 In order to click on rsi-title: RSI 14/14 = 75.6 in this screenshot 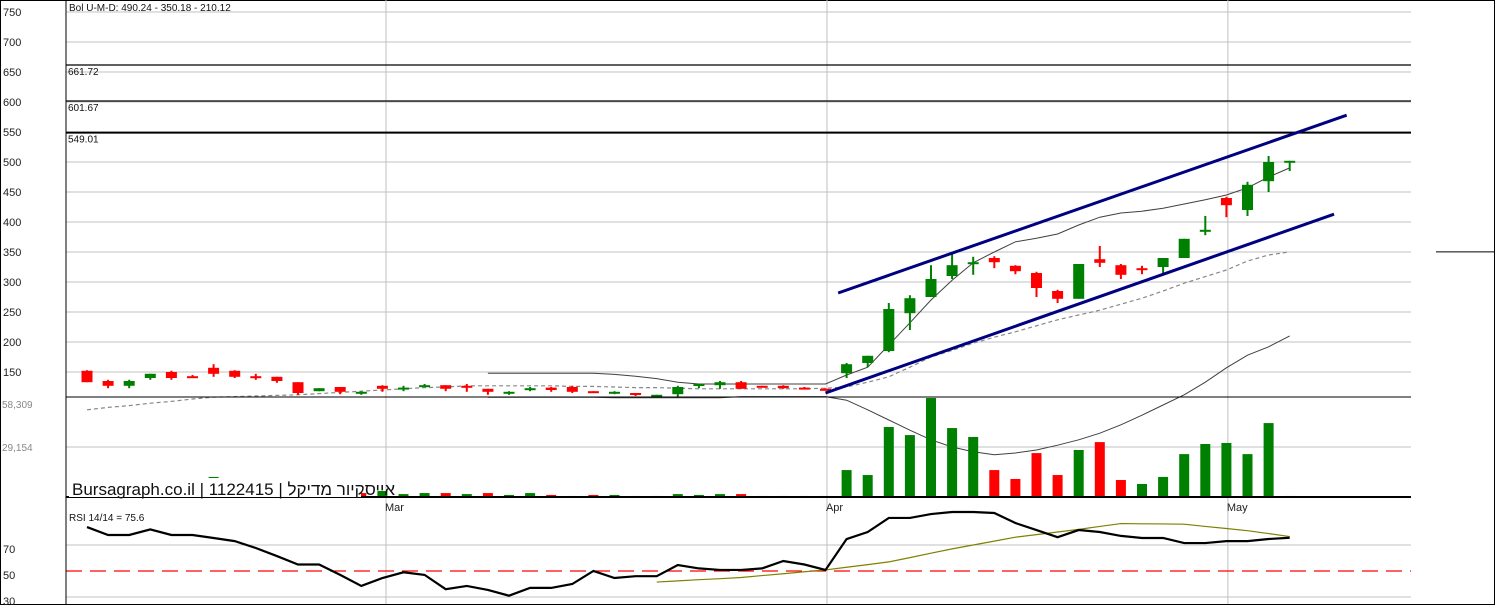, I will do `click(107, 518)`.